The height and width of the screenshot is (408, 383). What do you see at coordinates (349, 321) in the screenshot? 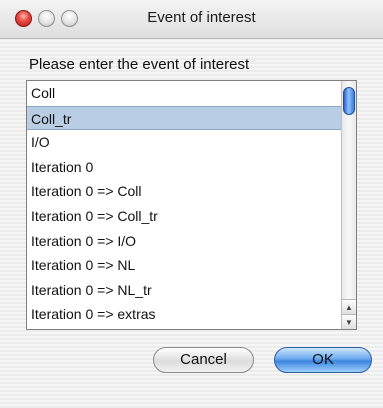
I see `arrow-down-icon: ▼` at bounding box center [349, 321].